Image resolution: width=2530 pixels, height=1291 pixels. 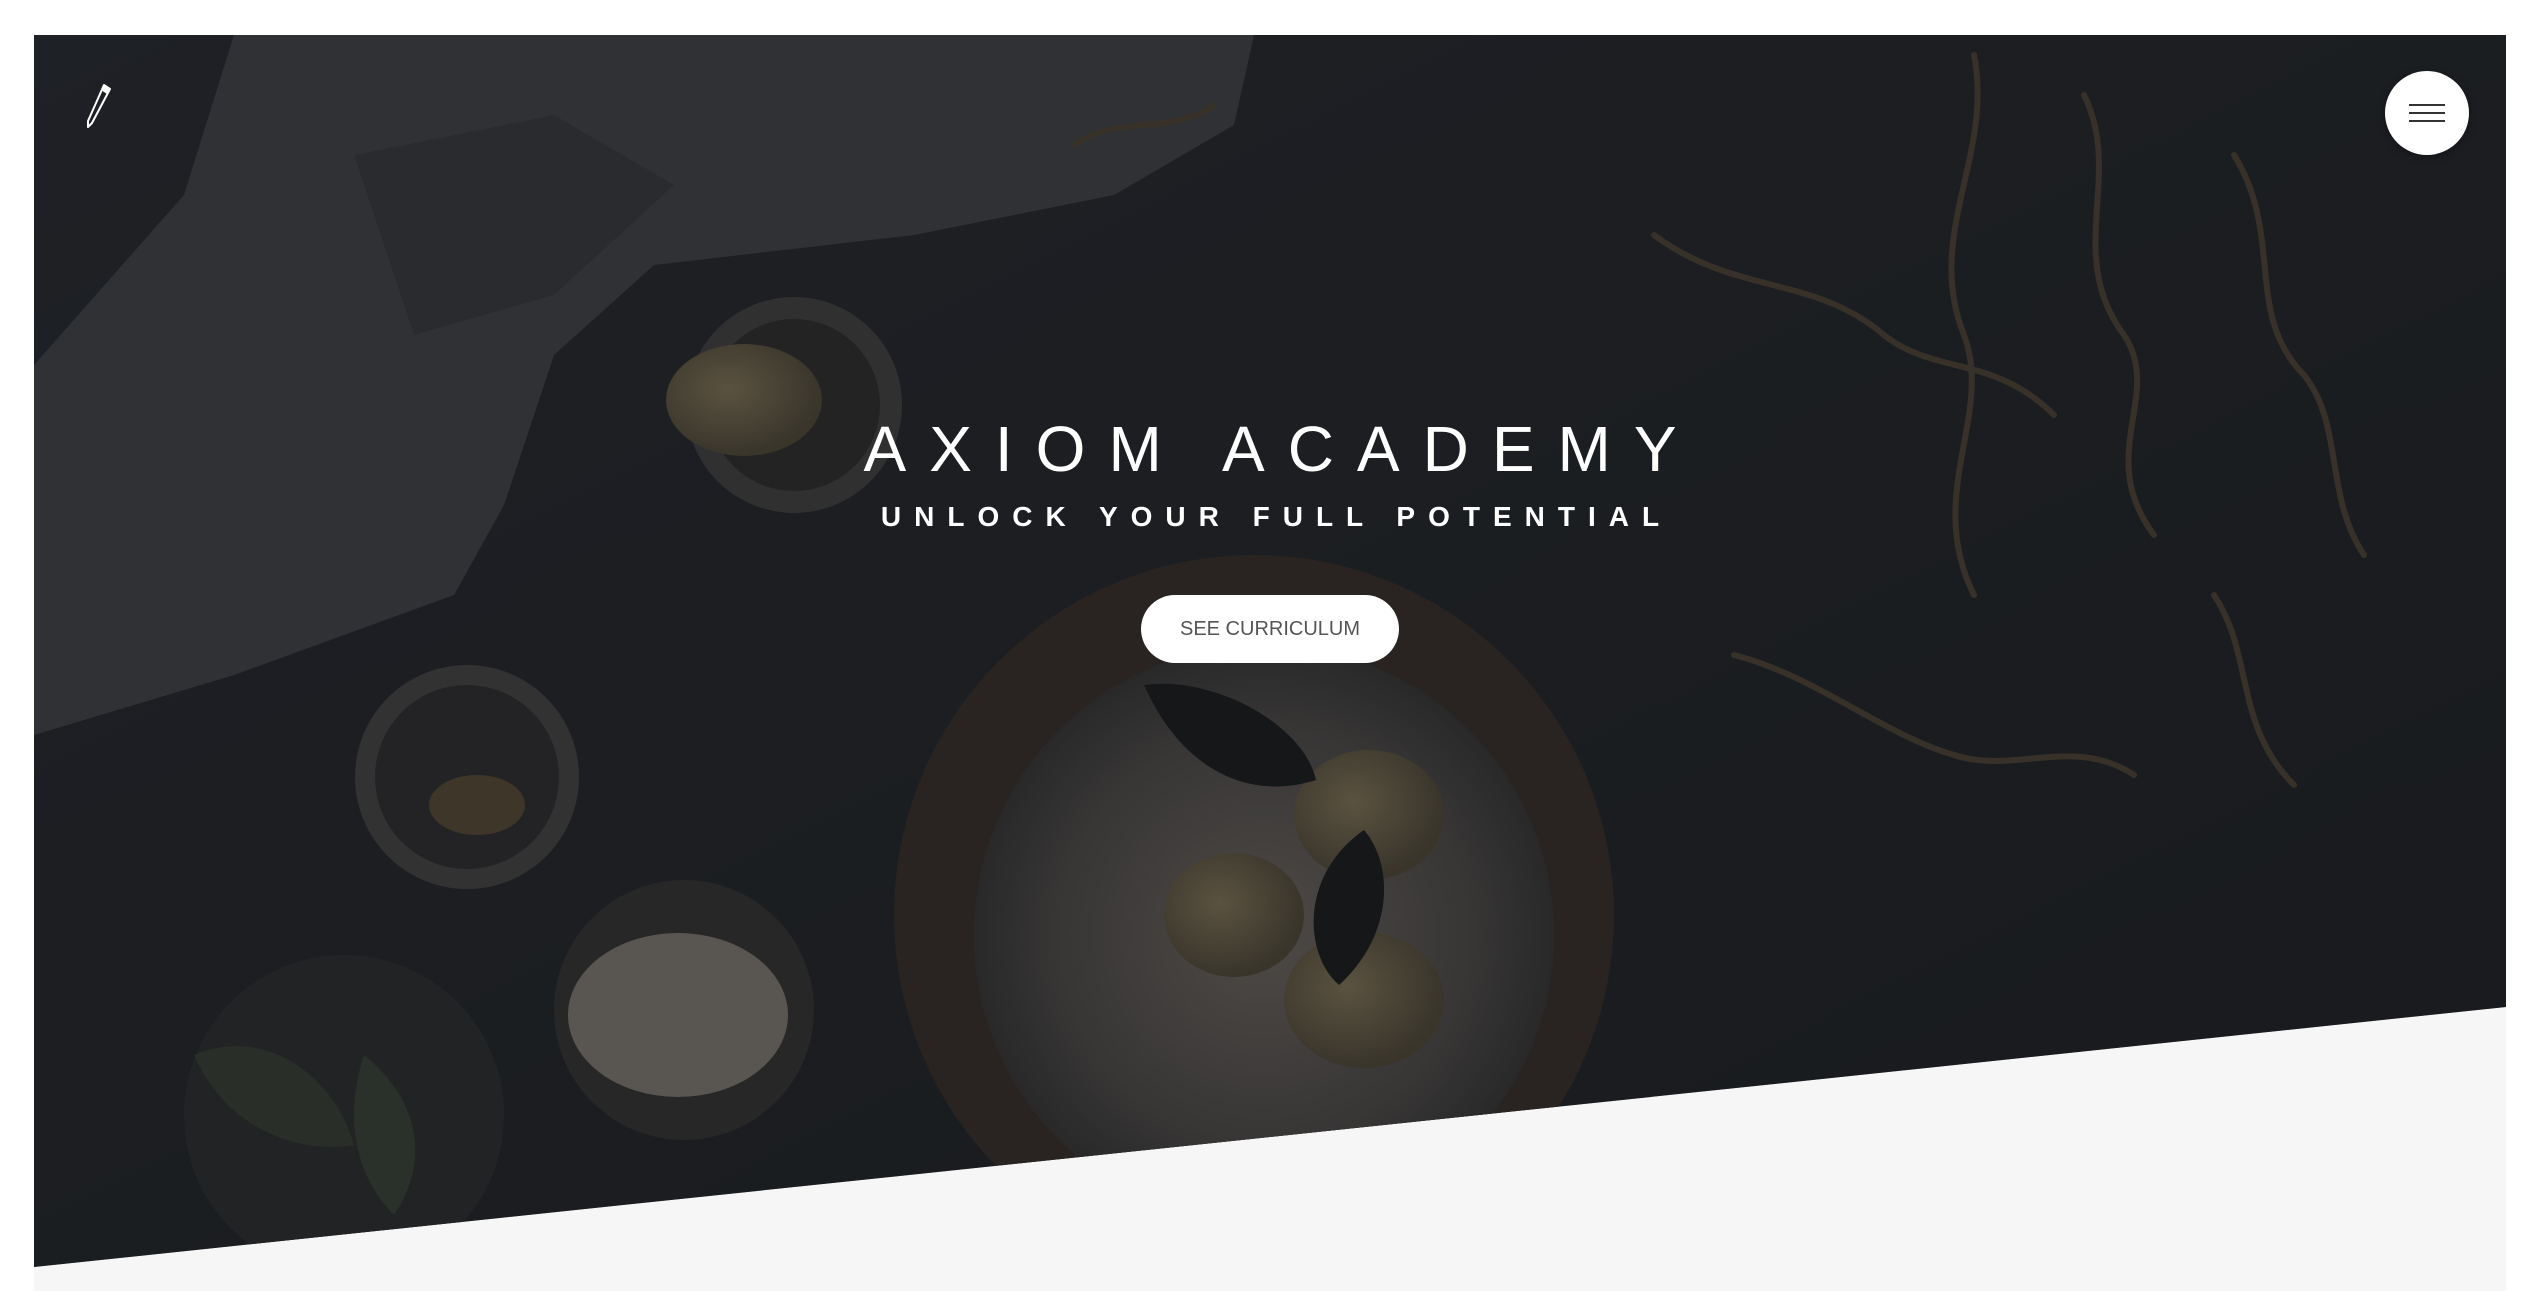 I want to click on hamburger-menu-icon, so click(x=2427, y=105).